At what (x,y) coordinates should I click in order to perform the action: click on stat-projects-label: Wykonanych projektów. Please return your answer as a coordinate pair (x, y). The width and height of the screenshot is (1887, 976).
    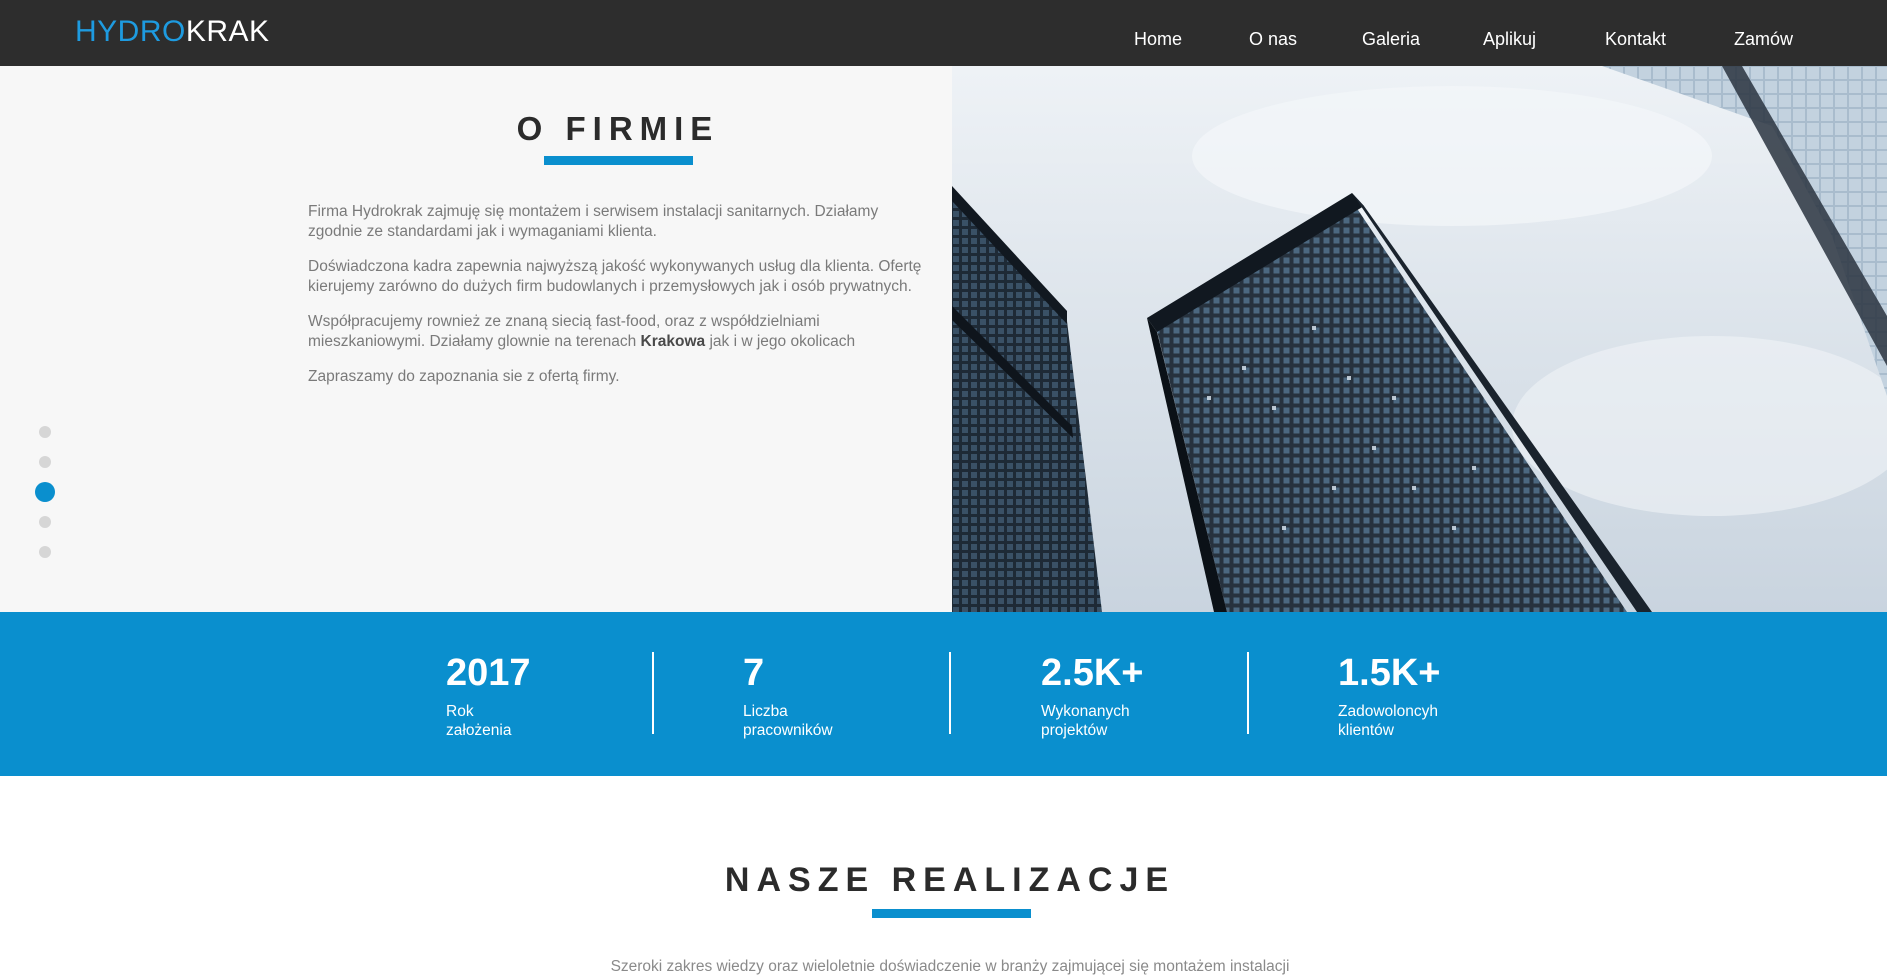
    Looking at the image, I should click on (1121, 721).